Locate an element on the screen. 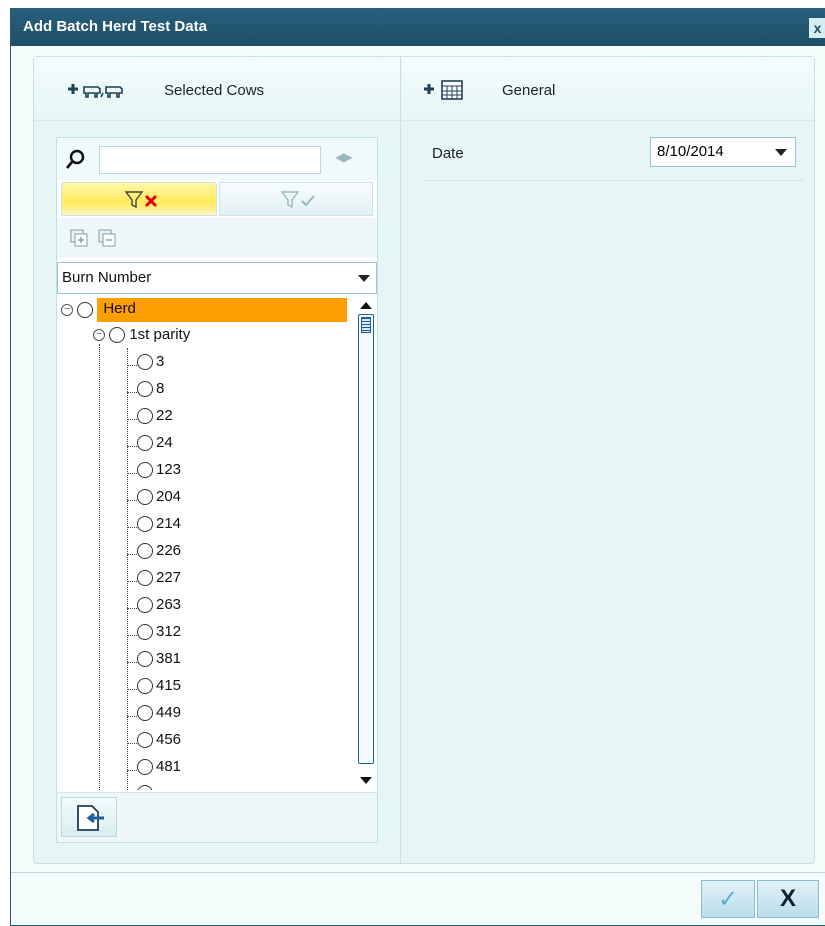 This screenshot has height=926, width=825. tree-item-label: 456 is located at coordinates (169, 739).